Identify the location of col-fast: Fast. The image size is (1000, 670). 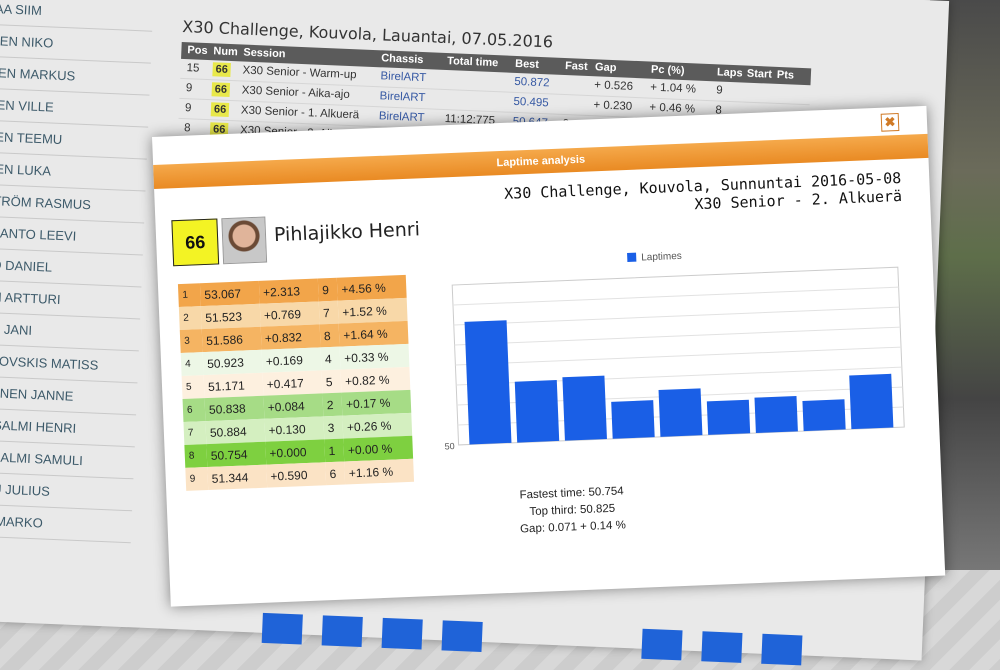
(576, 66).